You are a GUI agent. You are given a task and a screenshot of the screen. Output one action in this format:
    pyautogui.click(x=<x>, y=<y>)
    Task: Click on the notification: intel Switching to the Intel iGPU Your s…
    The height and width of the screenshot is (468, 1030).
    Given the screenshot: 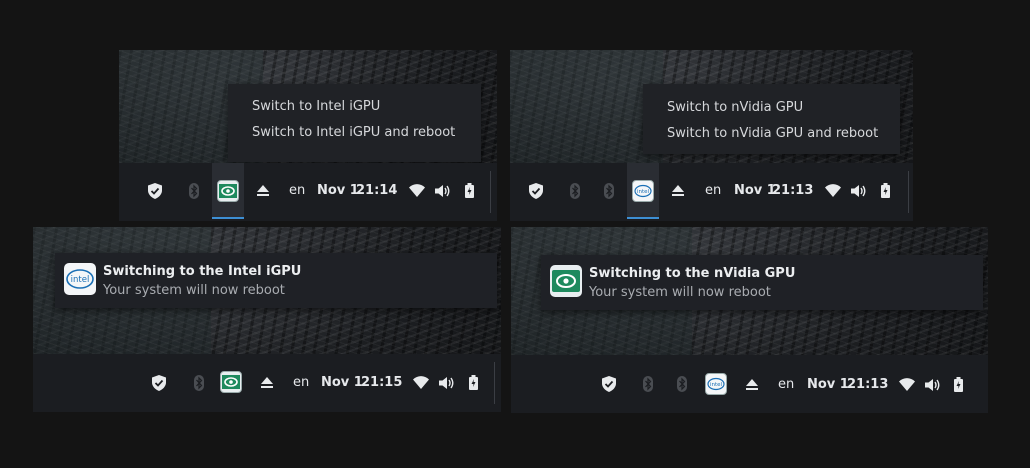 What is the action you would take?
    pyautogui.click(x=276, y=280)
    